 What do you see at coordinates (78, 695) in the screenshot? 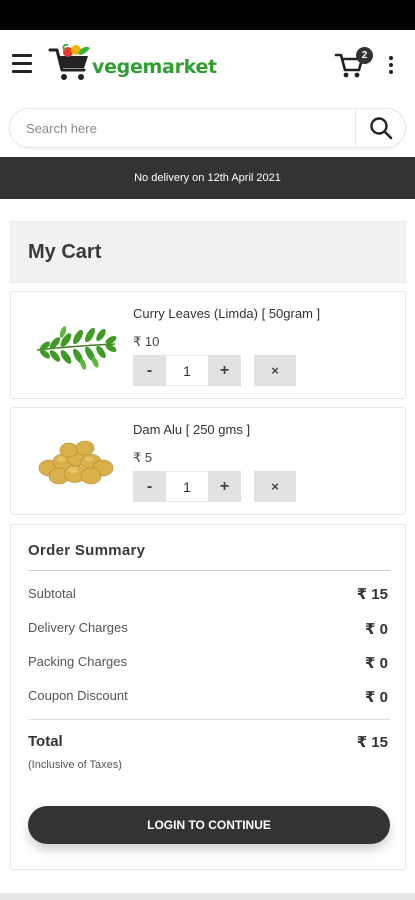
I see `coupon-discount-label: Coupon Discount` at bounding box center [78, 695].